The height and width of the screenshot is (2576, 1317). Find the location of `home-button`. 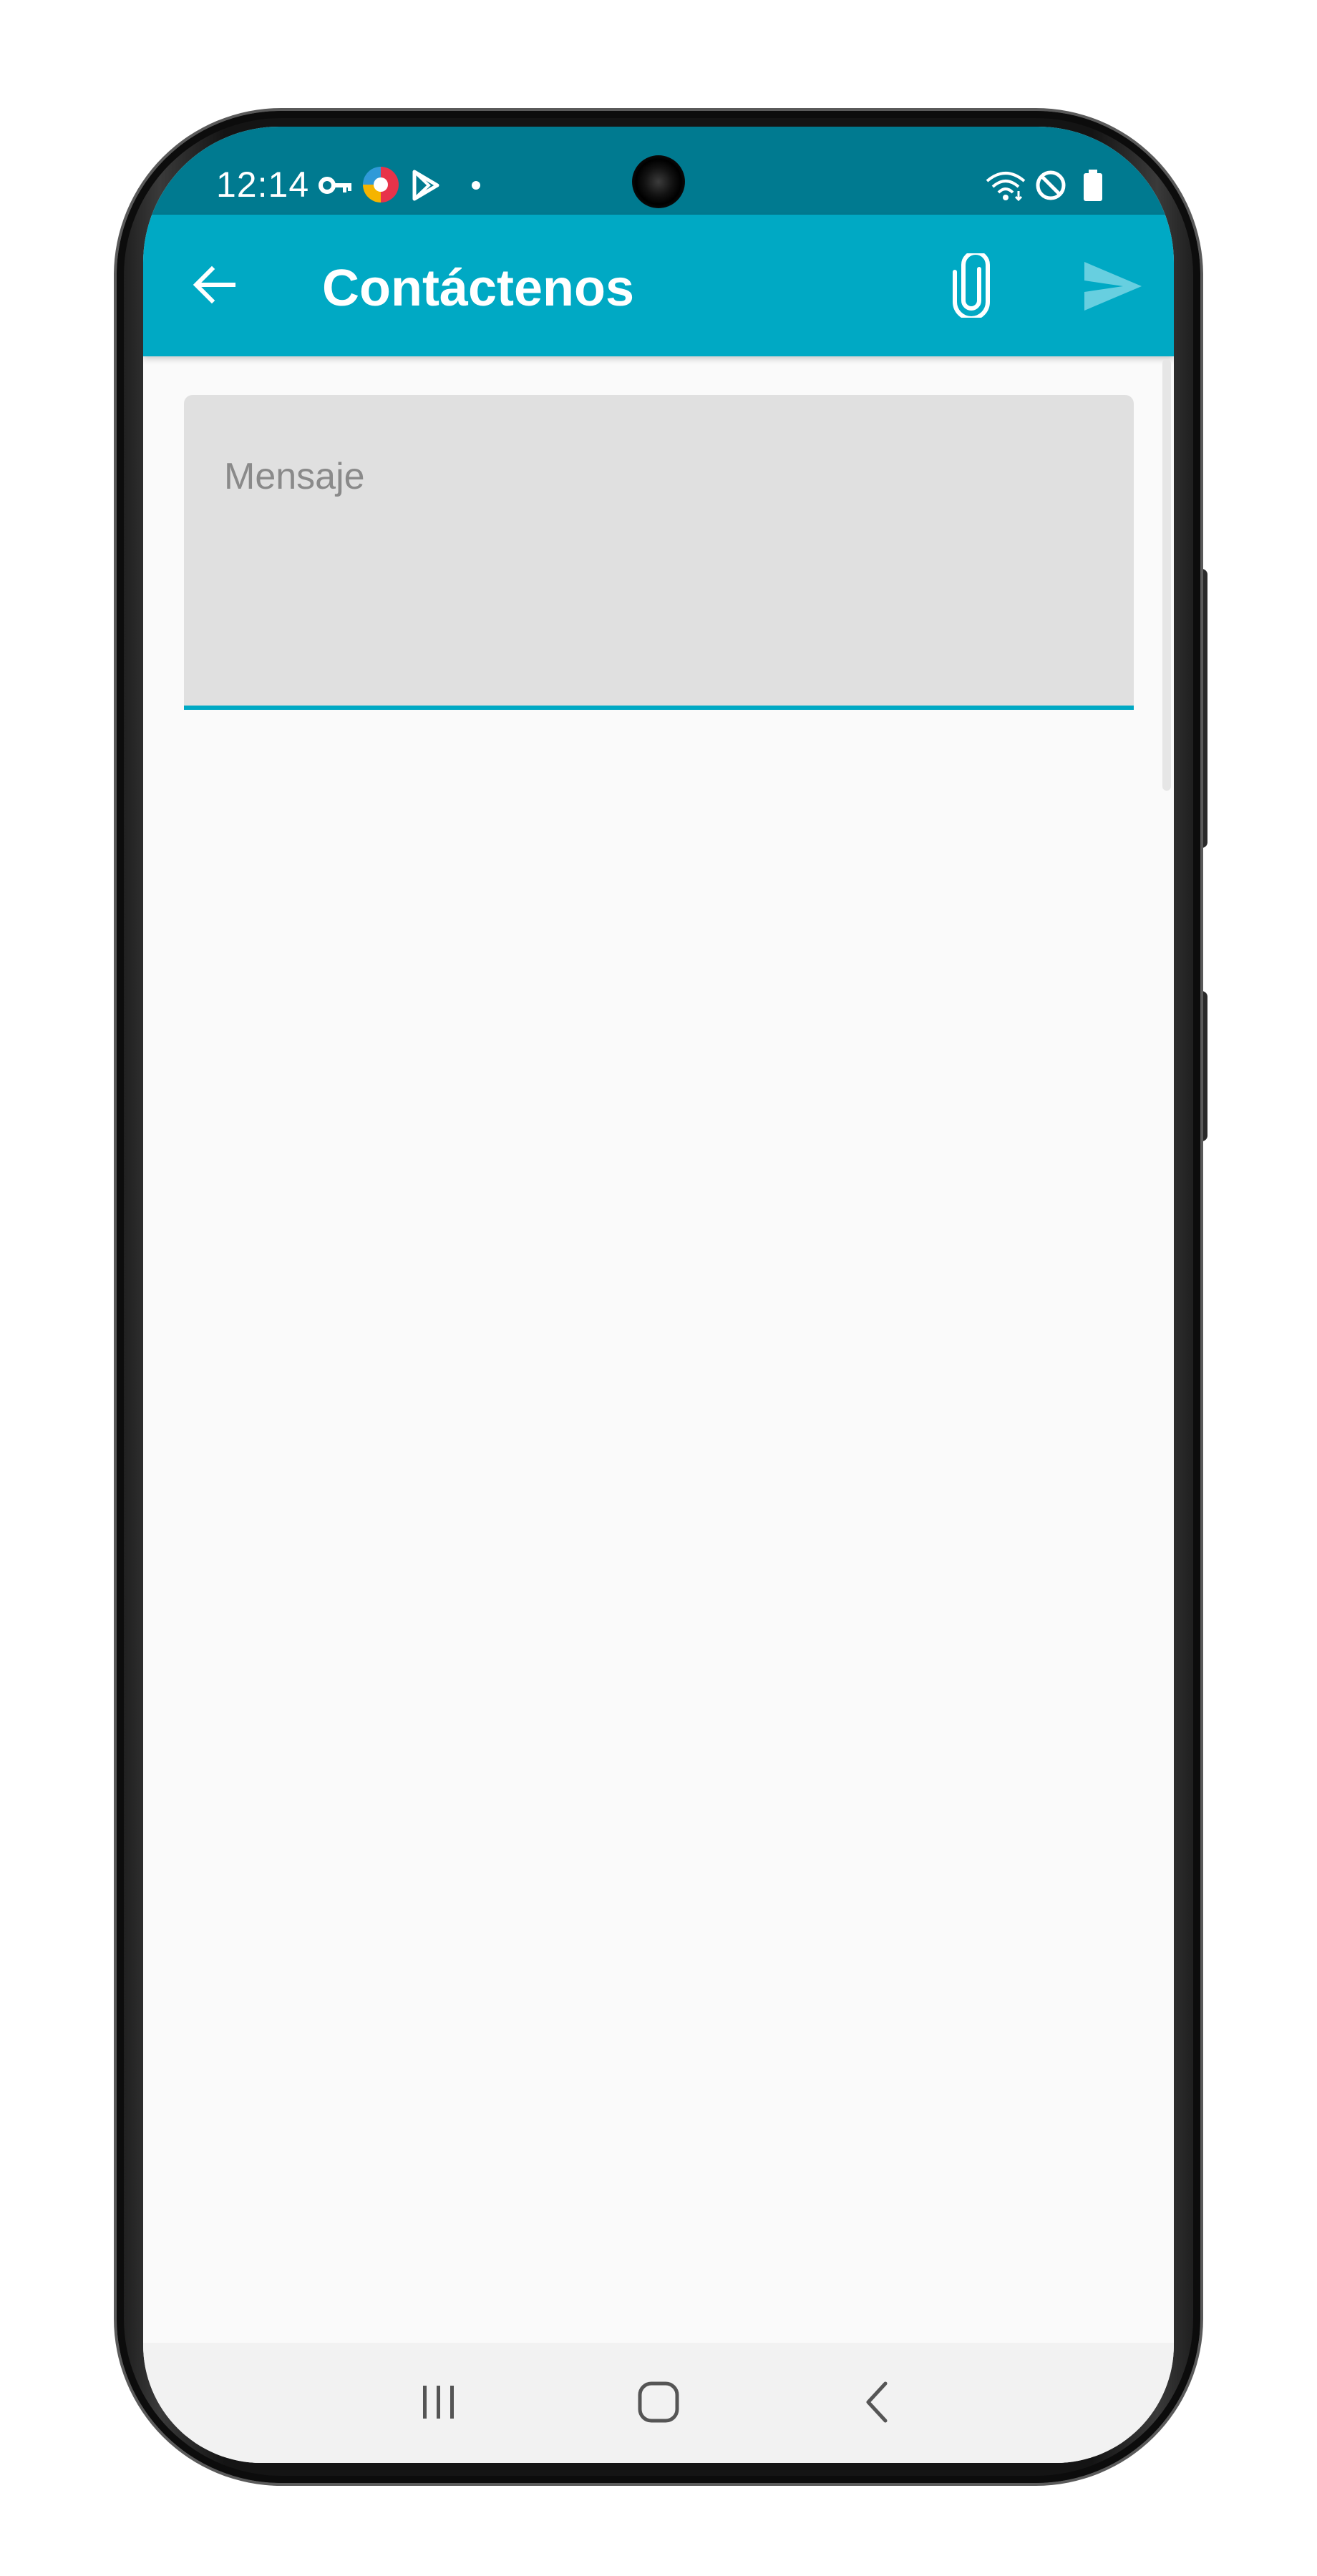

home-button is located at coordinates (658, 2402).